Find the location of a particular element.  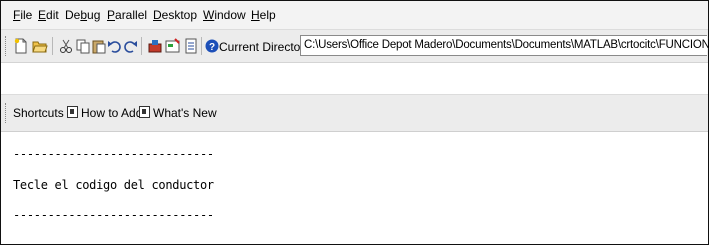

simulink-icon is located at coordinates (155, 46).